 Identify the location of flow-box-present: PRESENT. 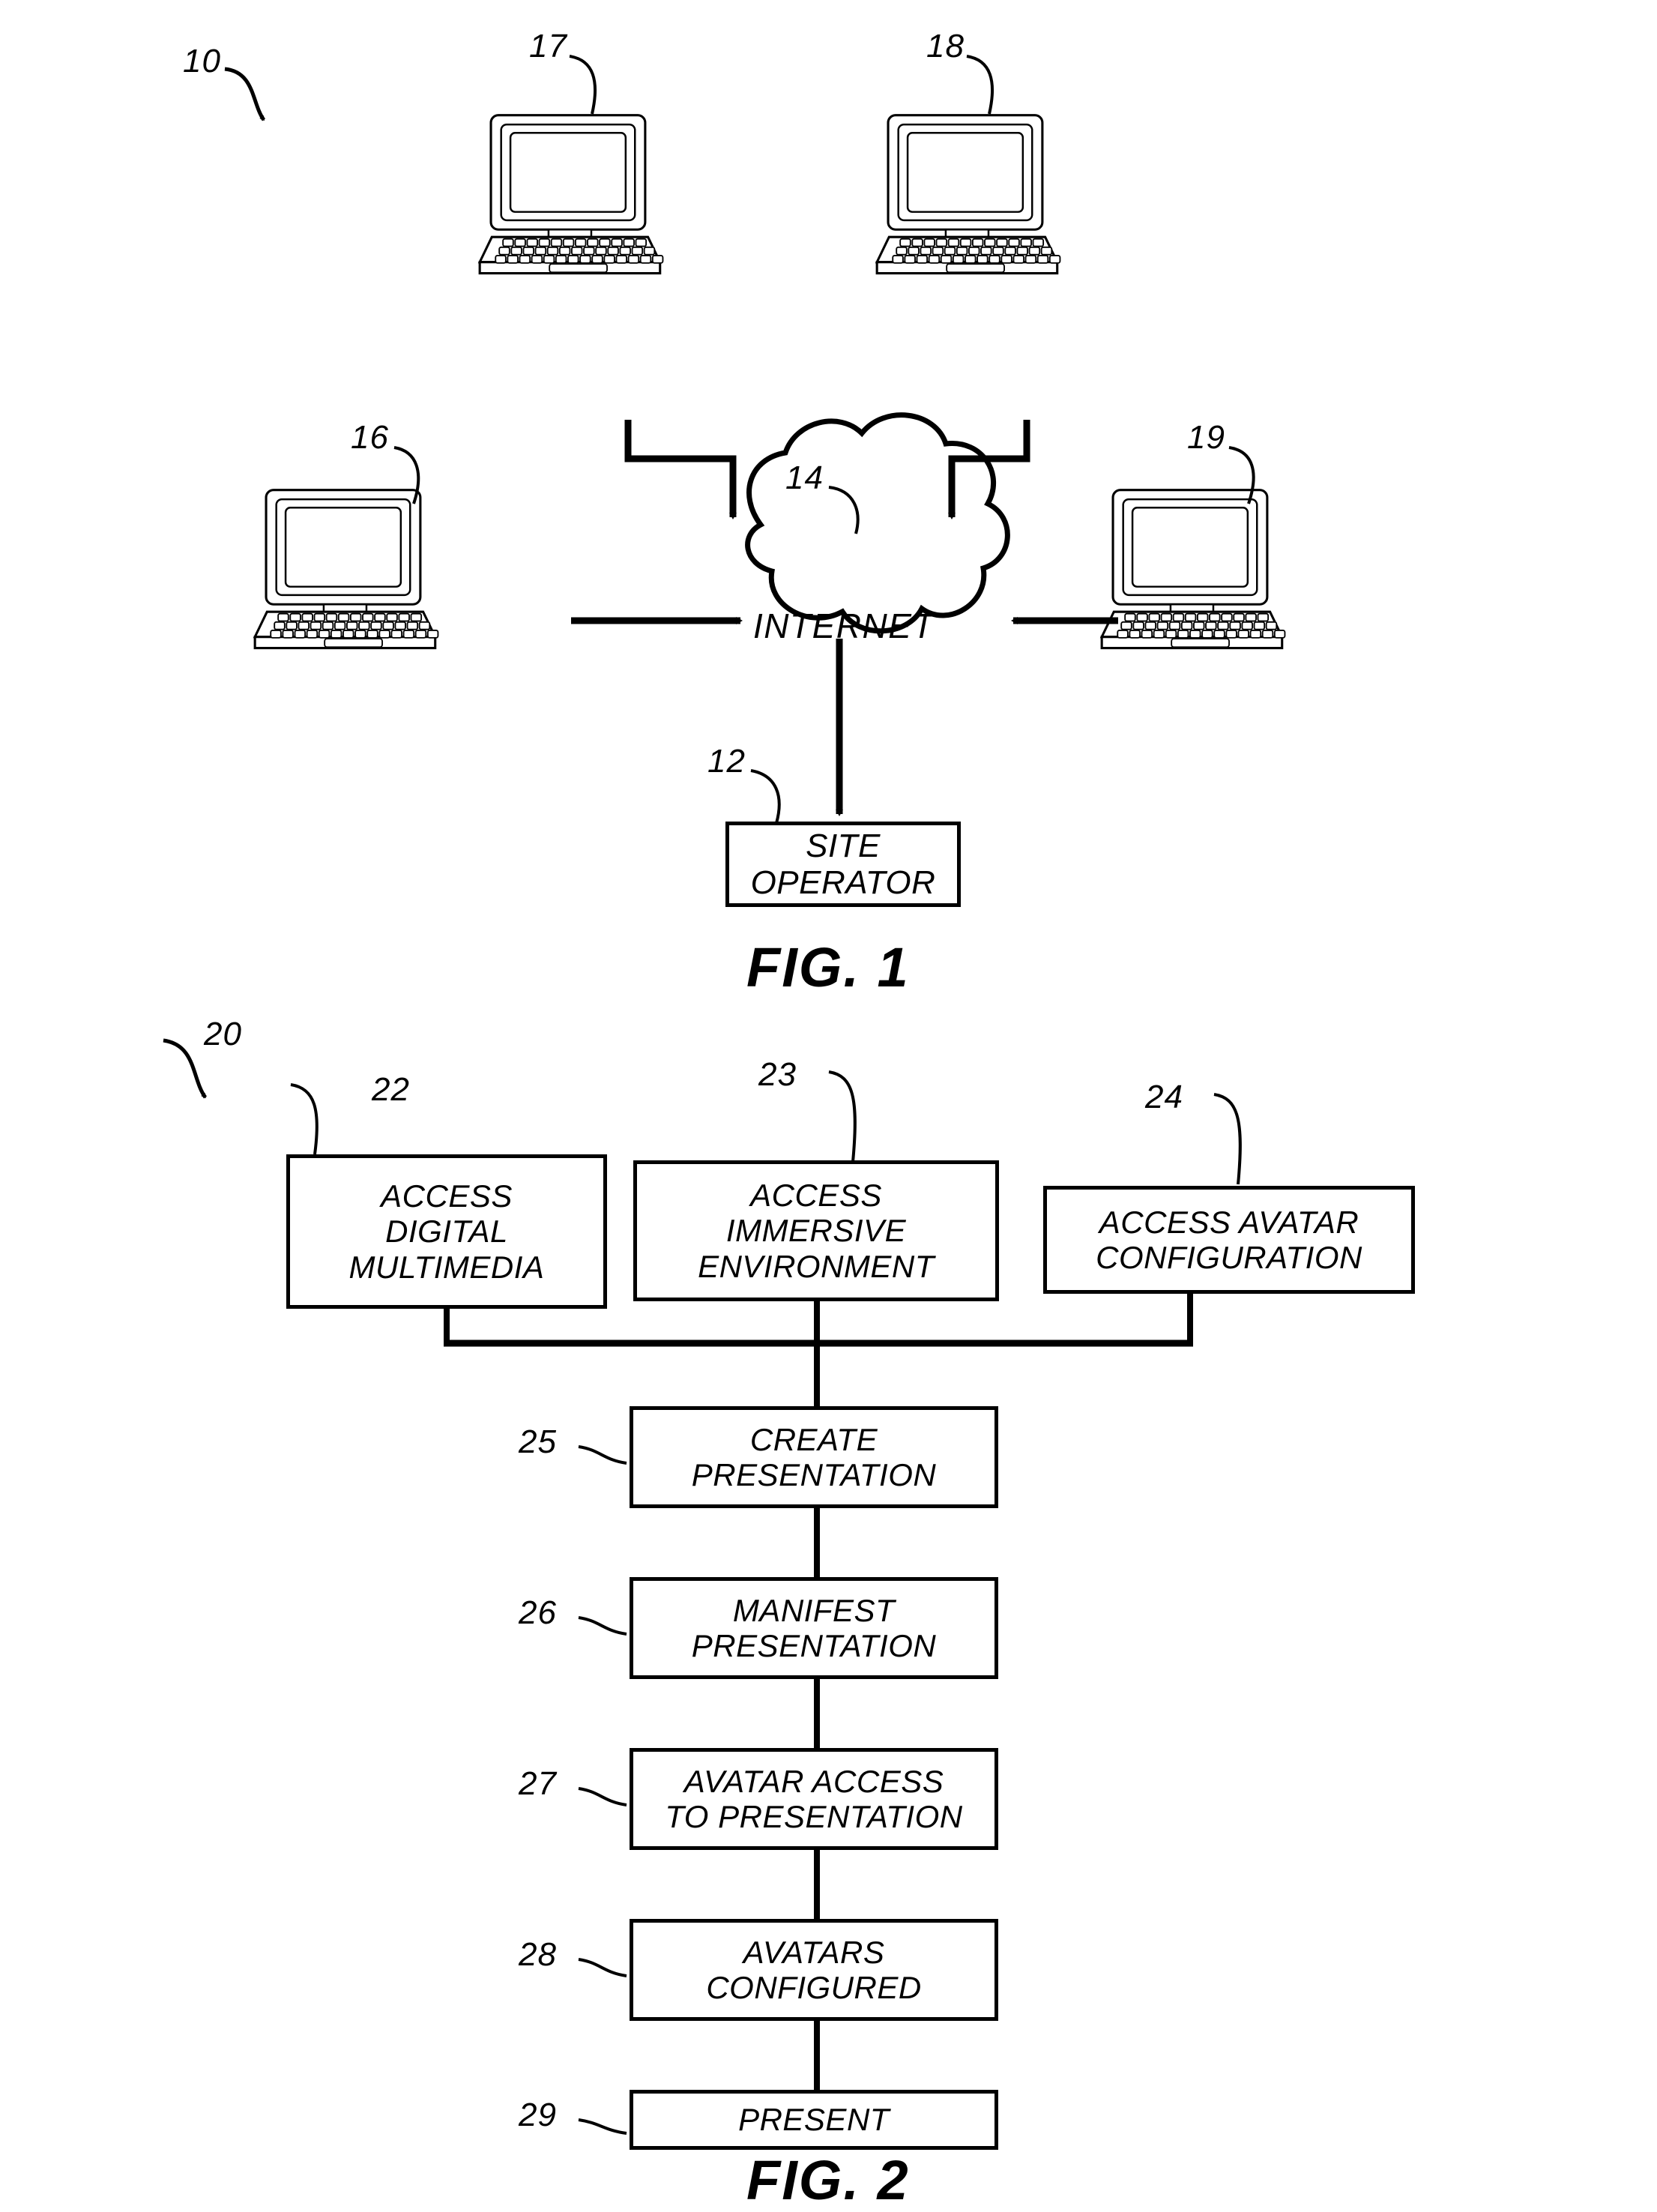
(814, 2120).